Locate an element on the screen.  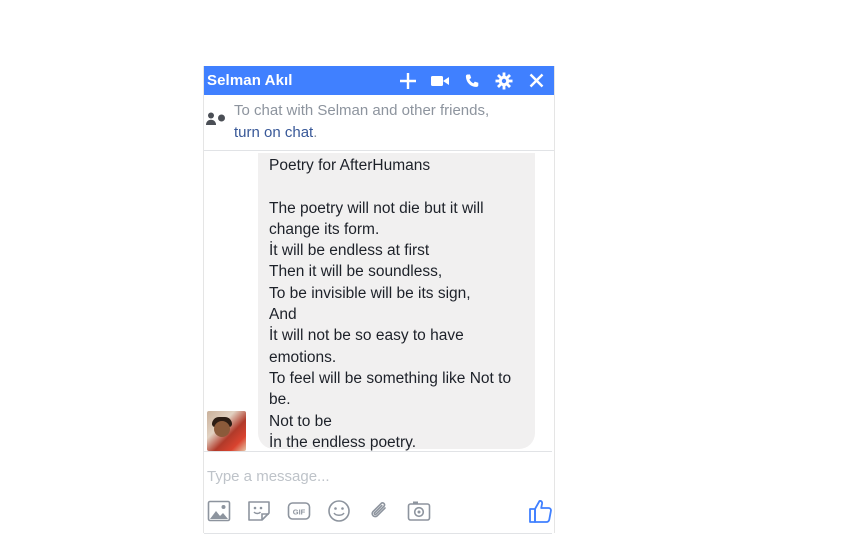
video-call-icon is located at coordinates (440, 81).